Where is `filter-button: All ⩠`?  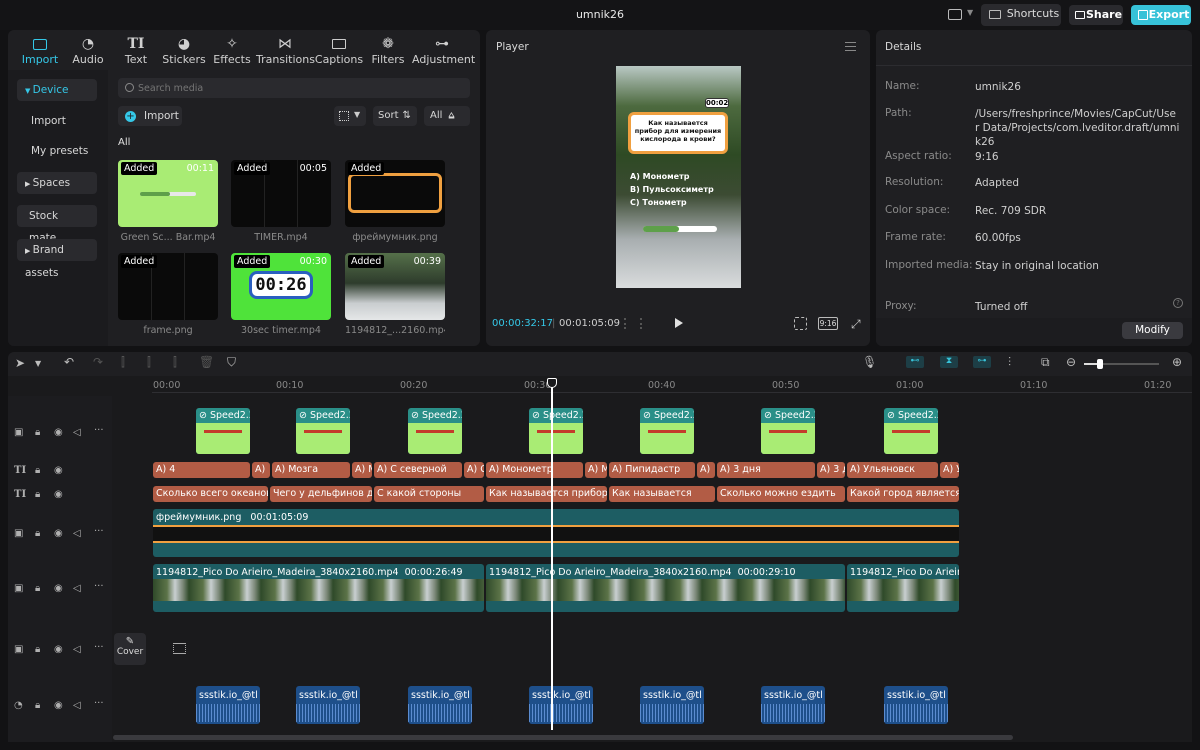
filter-button: All ⩠ is located at coordinates (447, 116).